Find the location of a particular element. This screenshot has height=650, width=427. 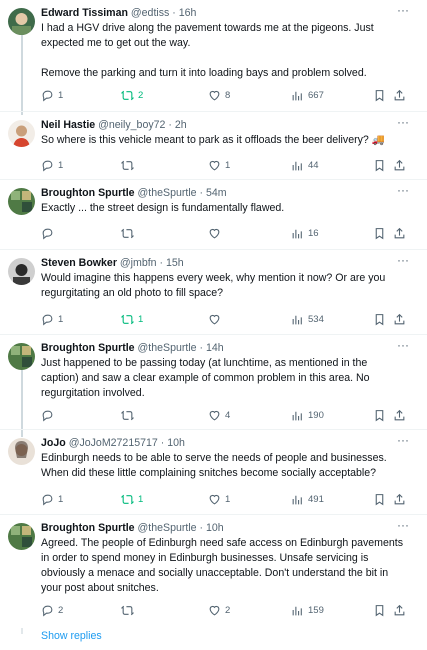

timestamp: · 14h is located at coordinates (212, 348).